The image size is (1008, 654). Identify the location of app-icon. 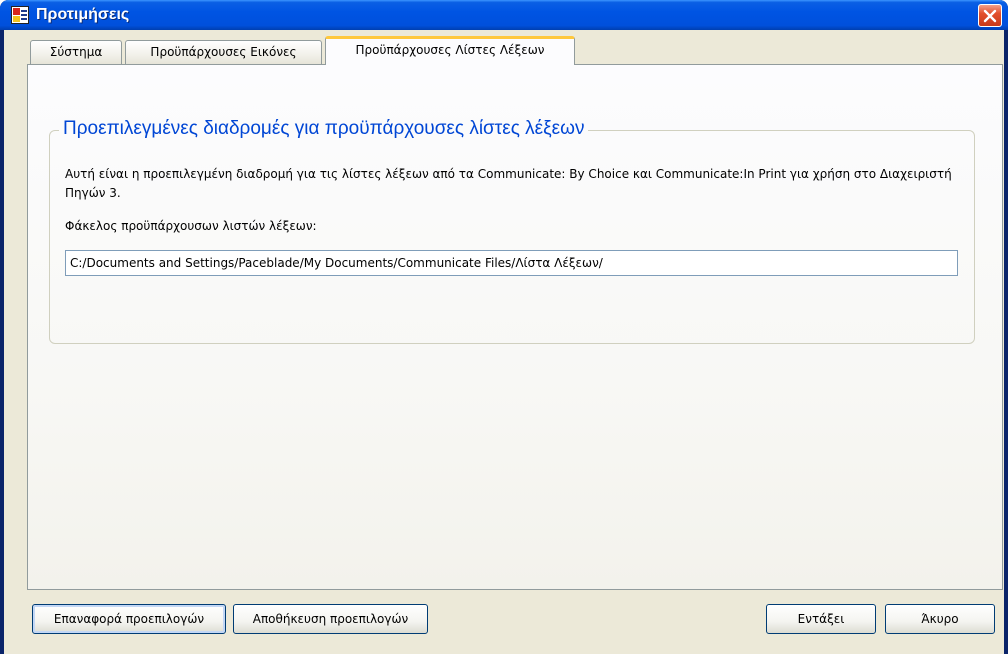
(20, 15).